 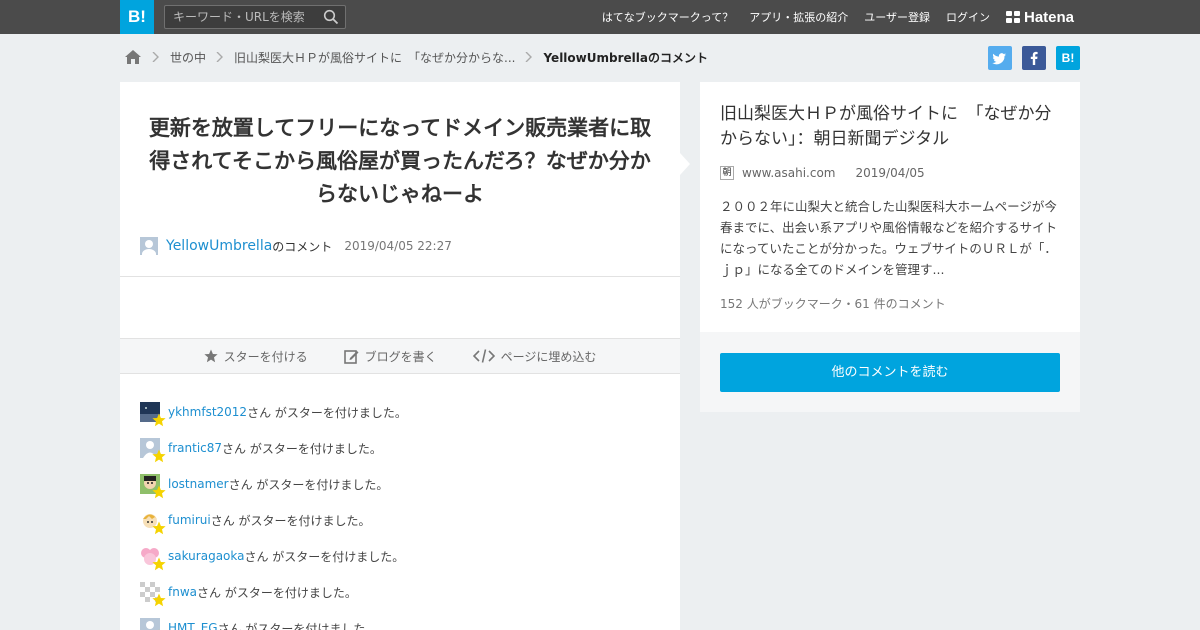 What do you see at coordinates (483, 356) in the screenshot?
I see `code-icon` at bounding box center [483, 356].